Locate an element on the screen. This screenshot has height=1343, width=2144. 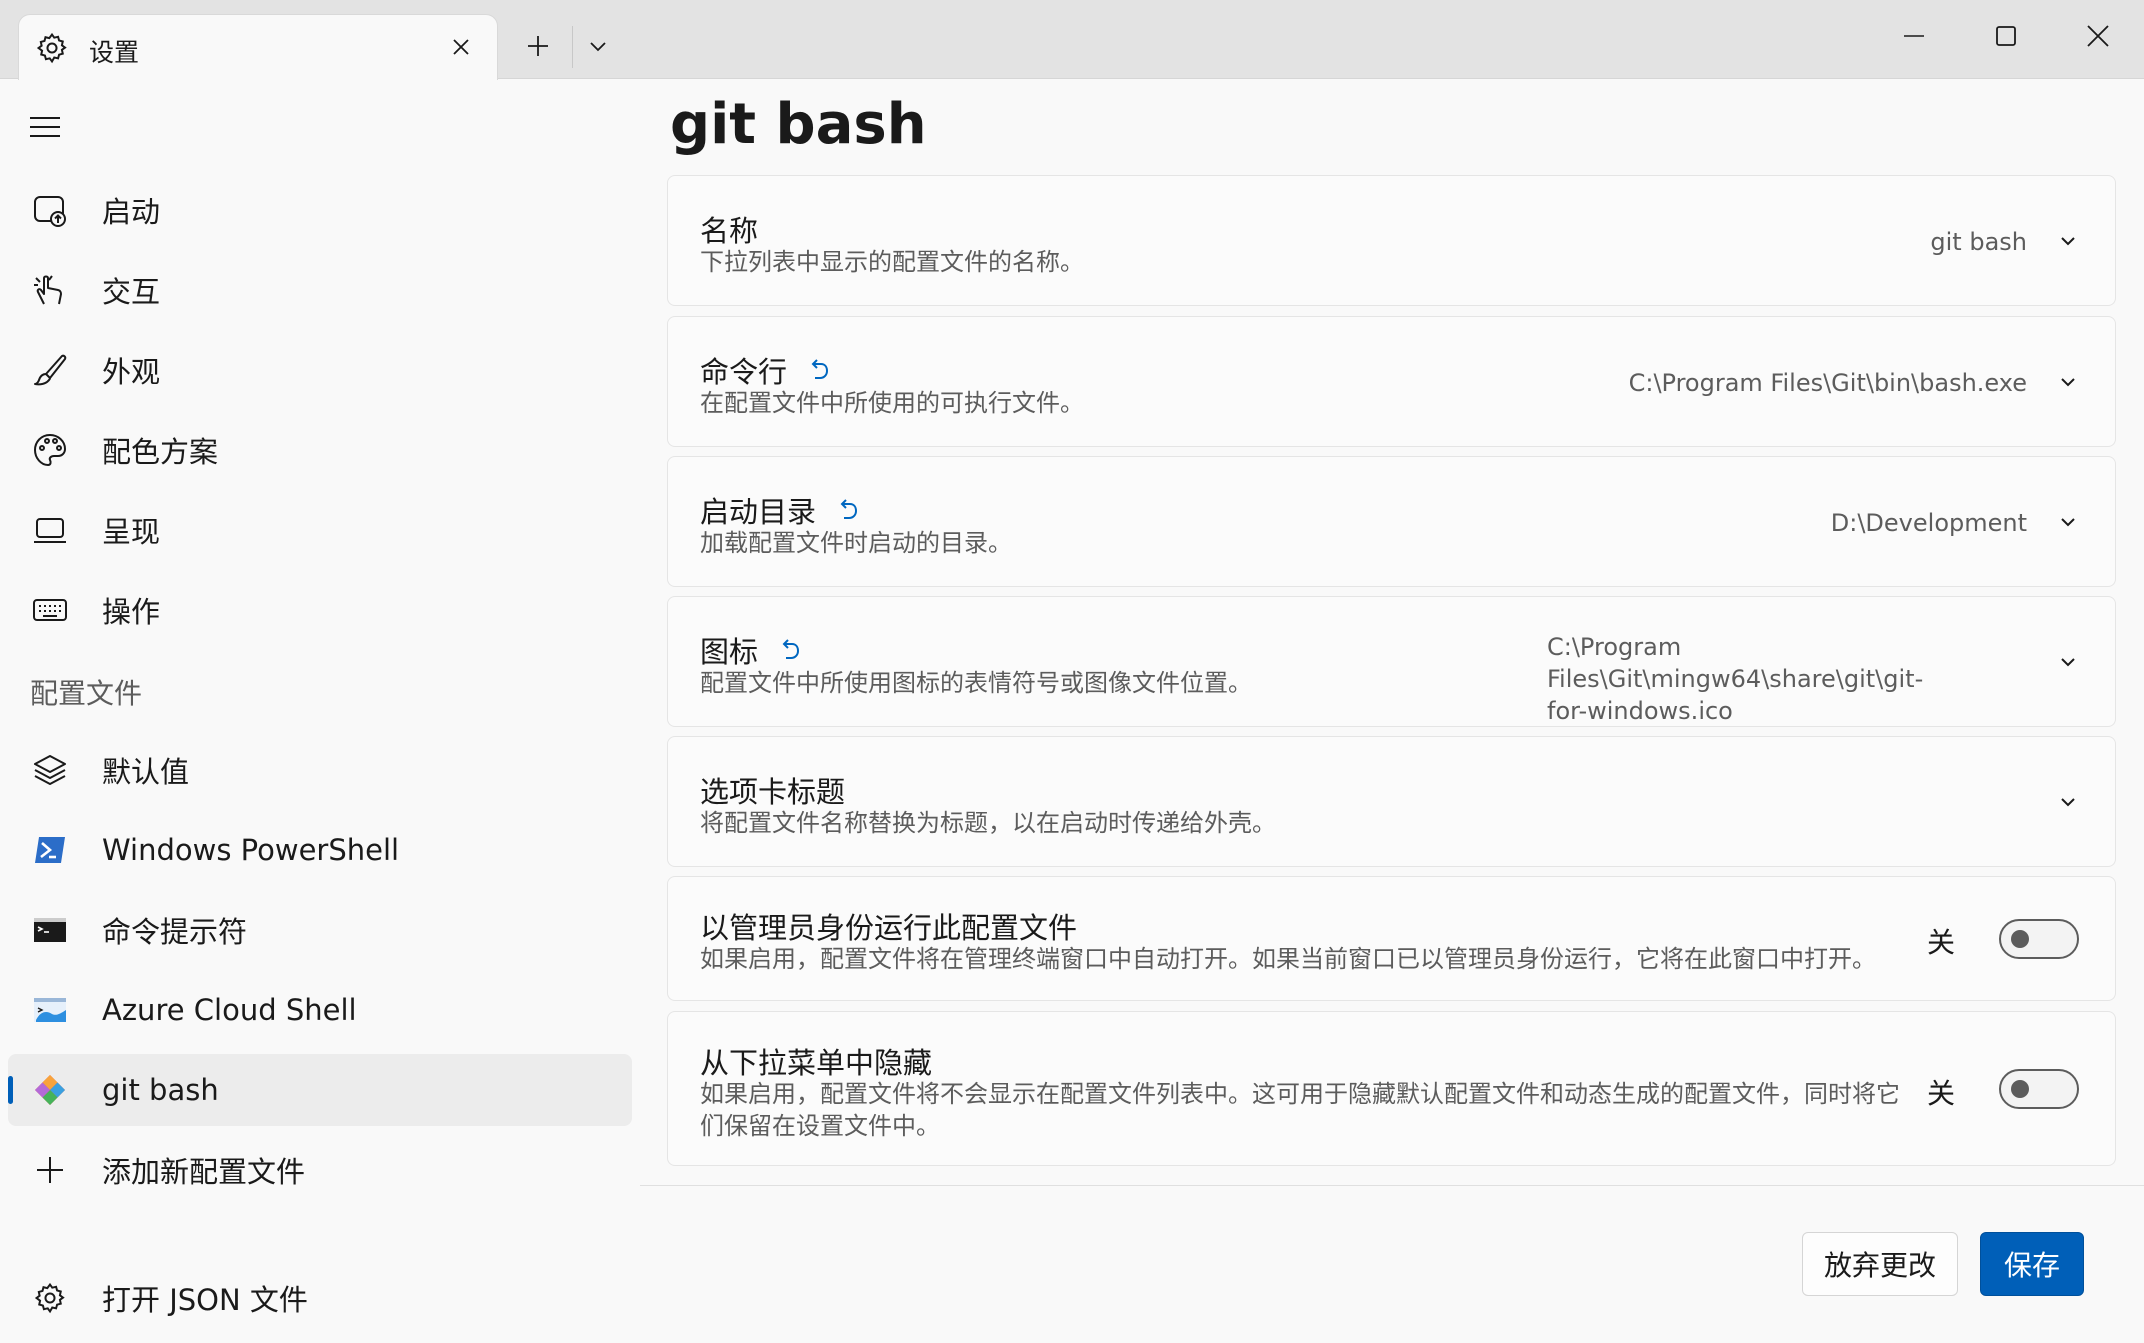
sidebar-item-color-schemes: 配色方案 is located at coordinates (320, 450).